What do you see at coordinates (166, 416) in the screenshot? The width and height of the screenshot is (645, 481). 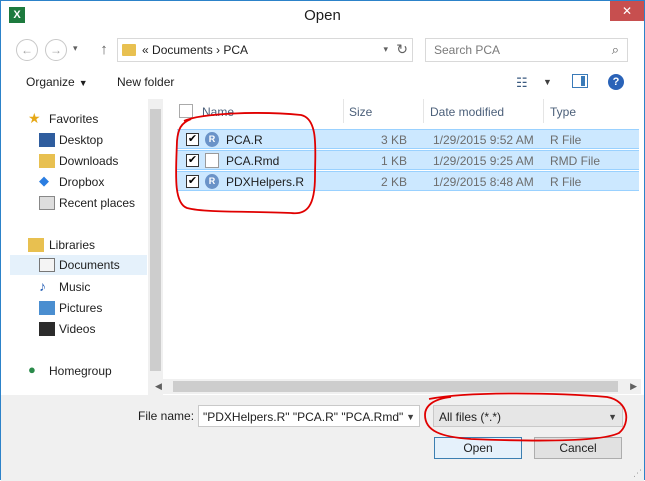 I see `file-name-label: File name:` at bounding box center [166, 416].